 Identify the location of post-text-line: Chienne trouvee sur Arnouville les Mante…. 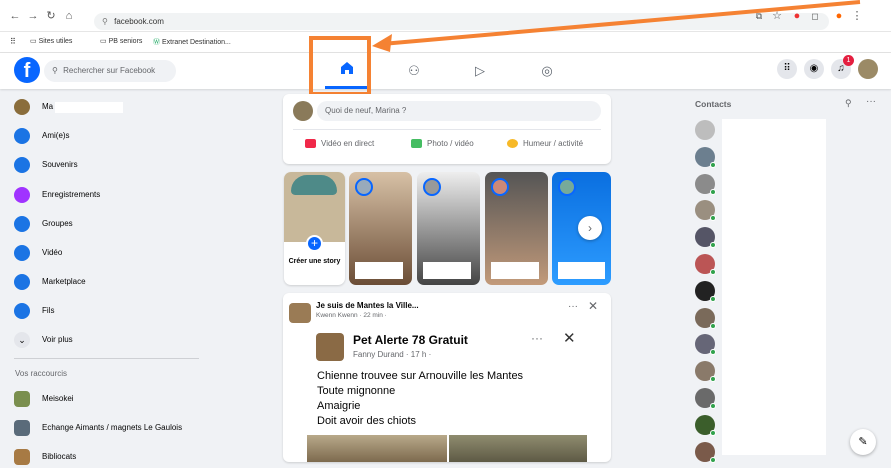
(420, 376).